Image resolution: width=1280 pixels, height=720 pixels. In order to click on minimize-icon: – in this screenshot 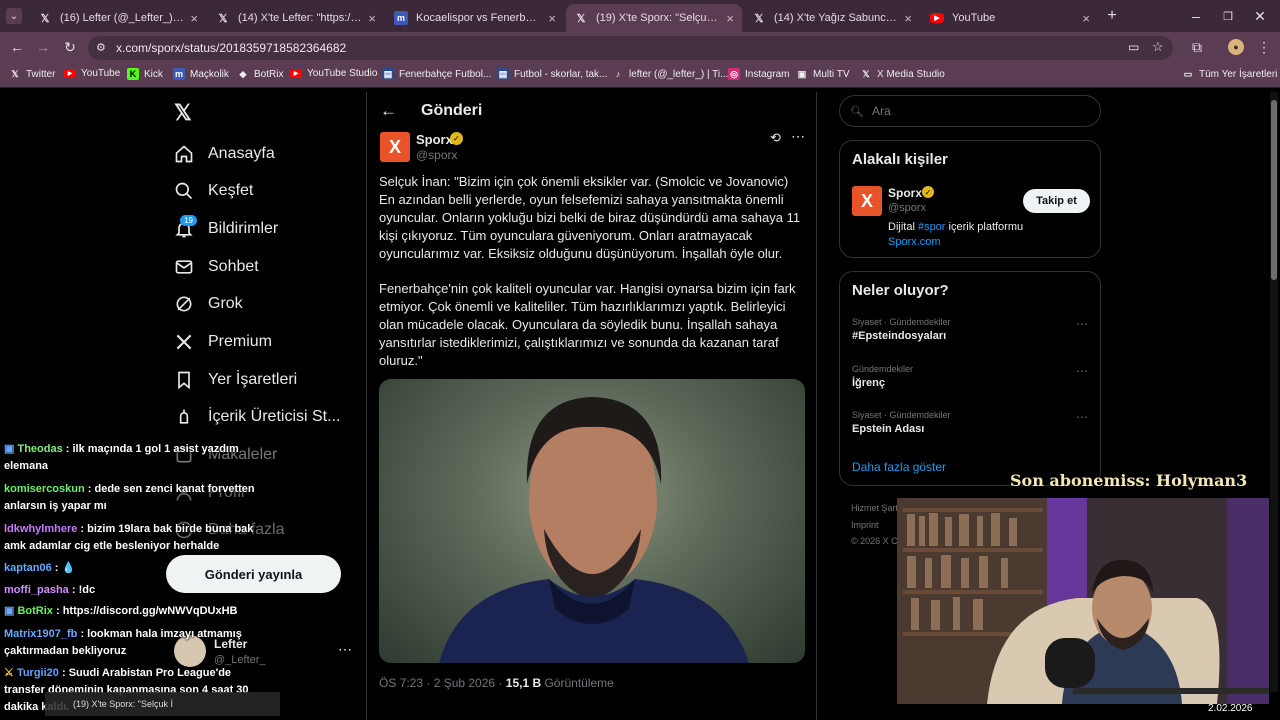, I will do `click(1196, 16)`.